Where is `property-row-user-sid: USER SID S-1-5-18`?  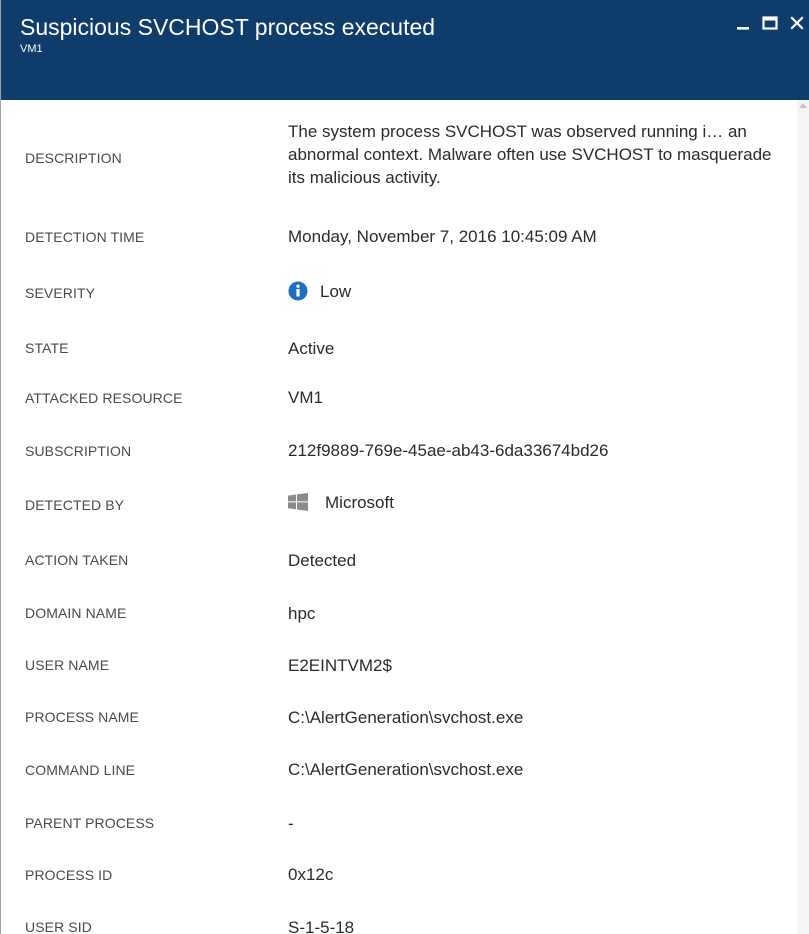
property-row-user-sid: USER SID S-1-5-18 is located at coordinates (399, 925).